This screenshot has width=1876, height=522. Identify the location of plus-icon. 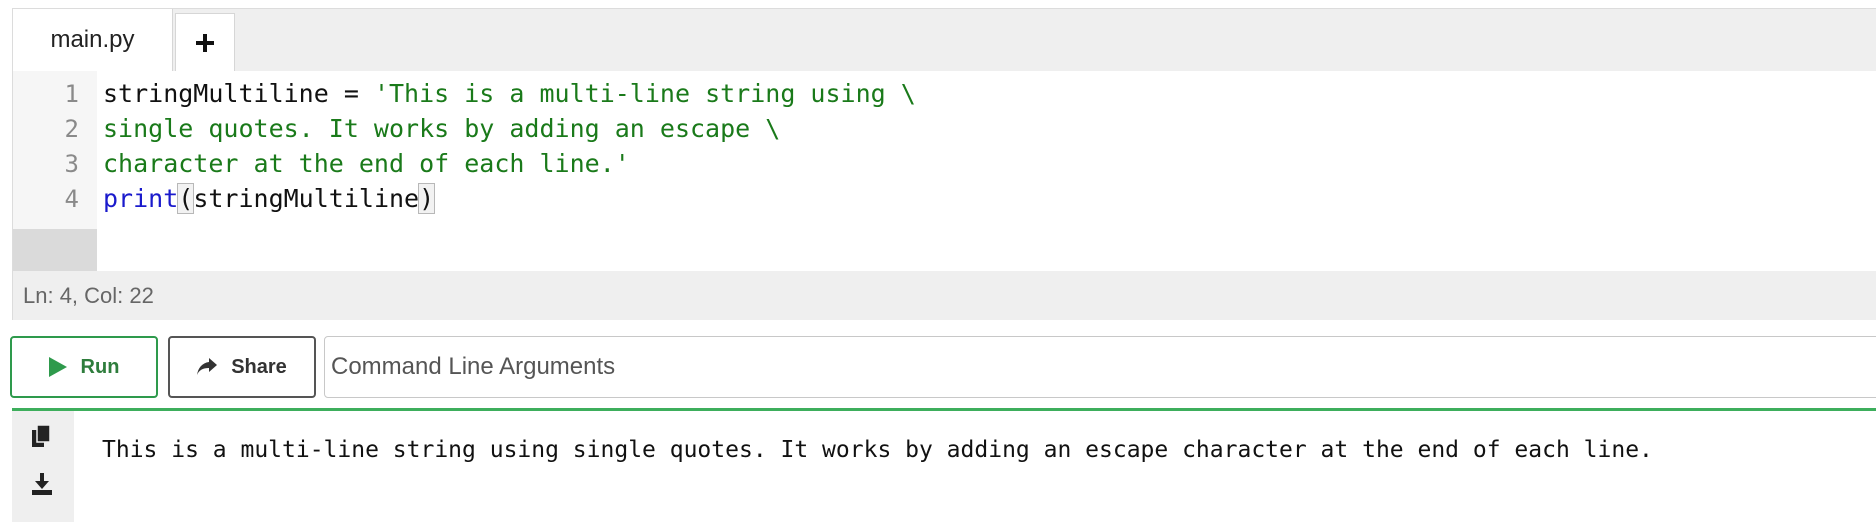
(205, 42).